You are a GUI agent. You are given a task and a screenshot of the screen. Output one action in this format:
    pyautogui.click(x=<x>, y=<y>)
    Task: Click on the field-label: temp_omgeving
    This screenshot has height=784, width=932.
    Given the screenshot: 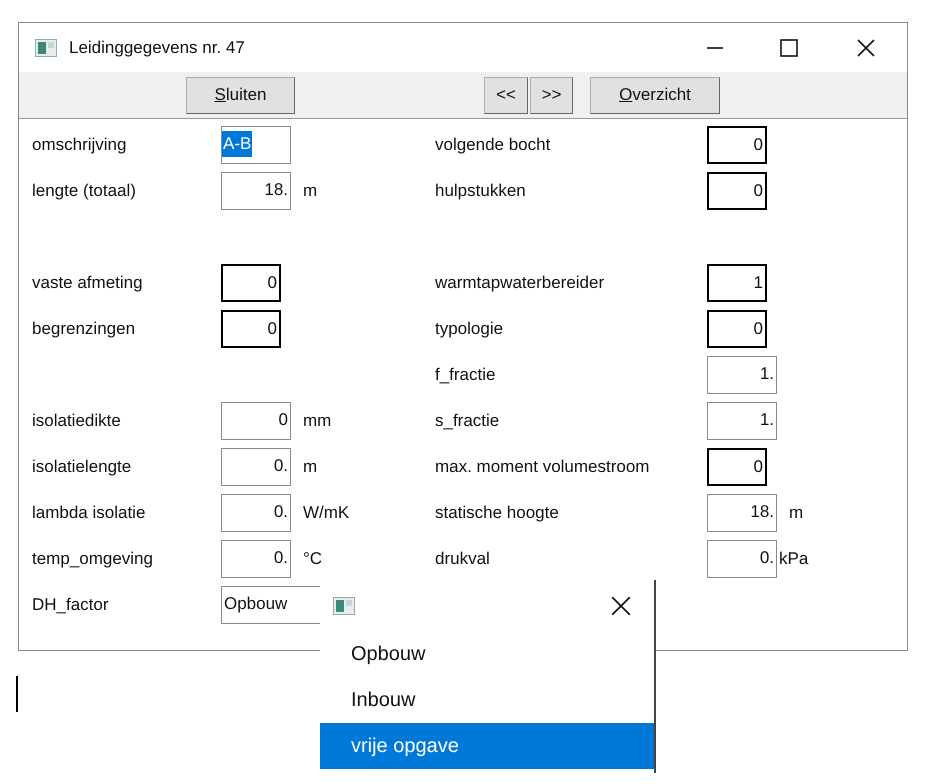 What is the action you would take?
    pyautogui.click(x=93, y=559)
    